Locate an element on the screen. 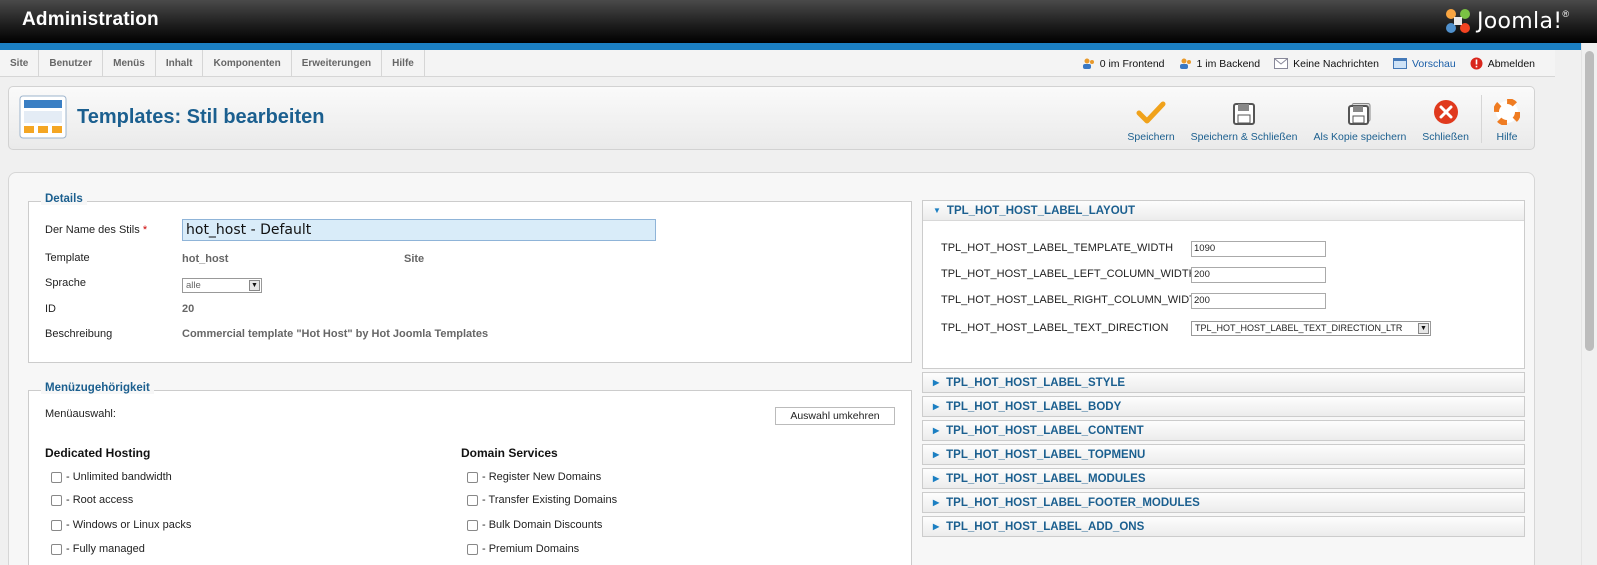 This screenshot has width=1597, height=565. save-button: Speichern is located at coordinates (1150, 119).